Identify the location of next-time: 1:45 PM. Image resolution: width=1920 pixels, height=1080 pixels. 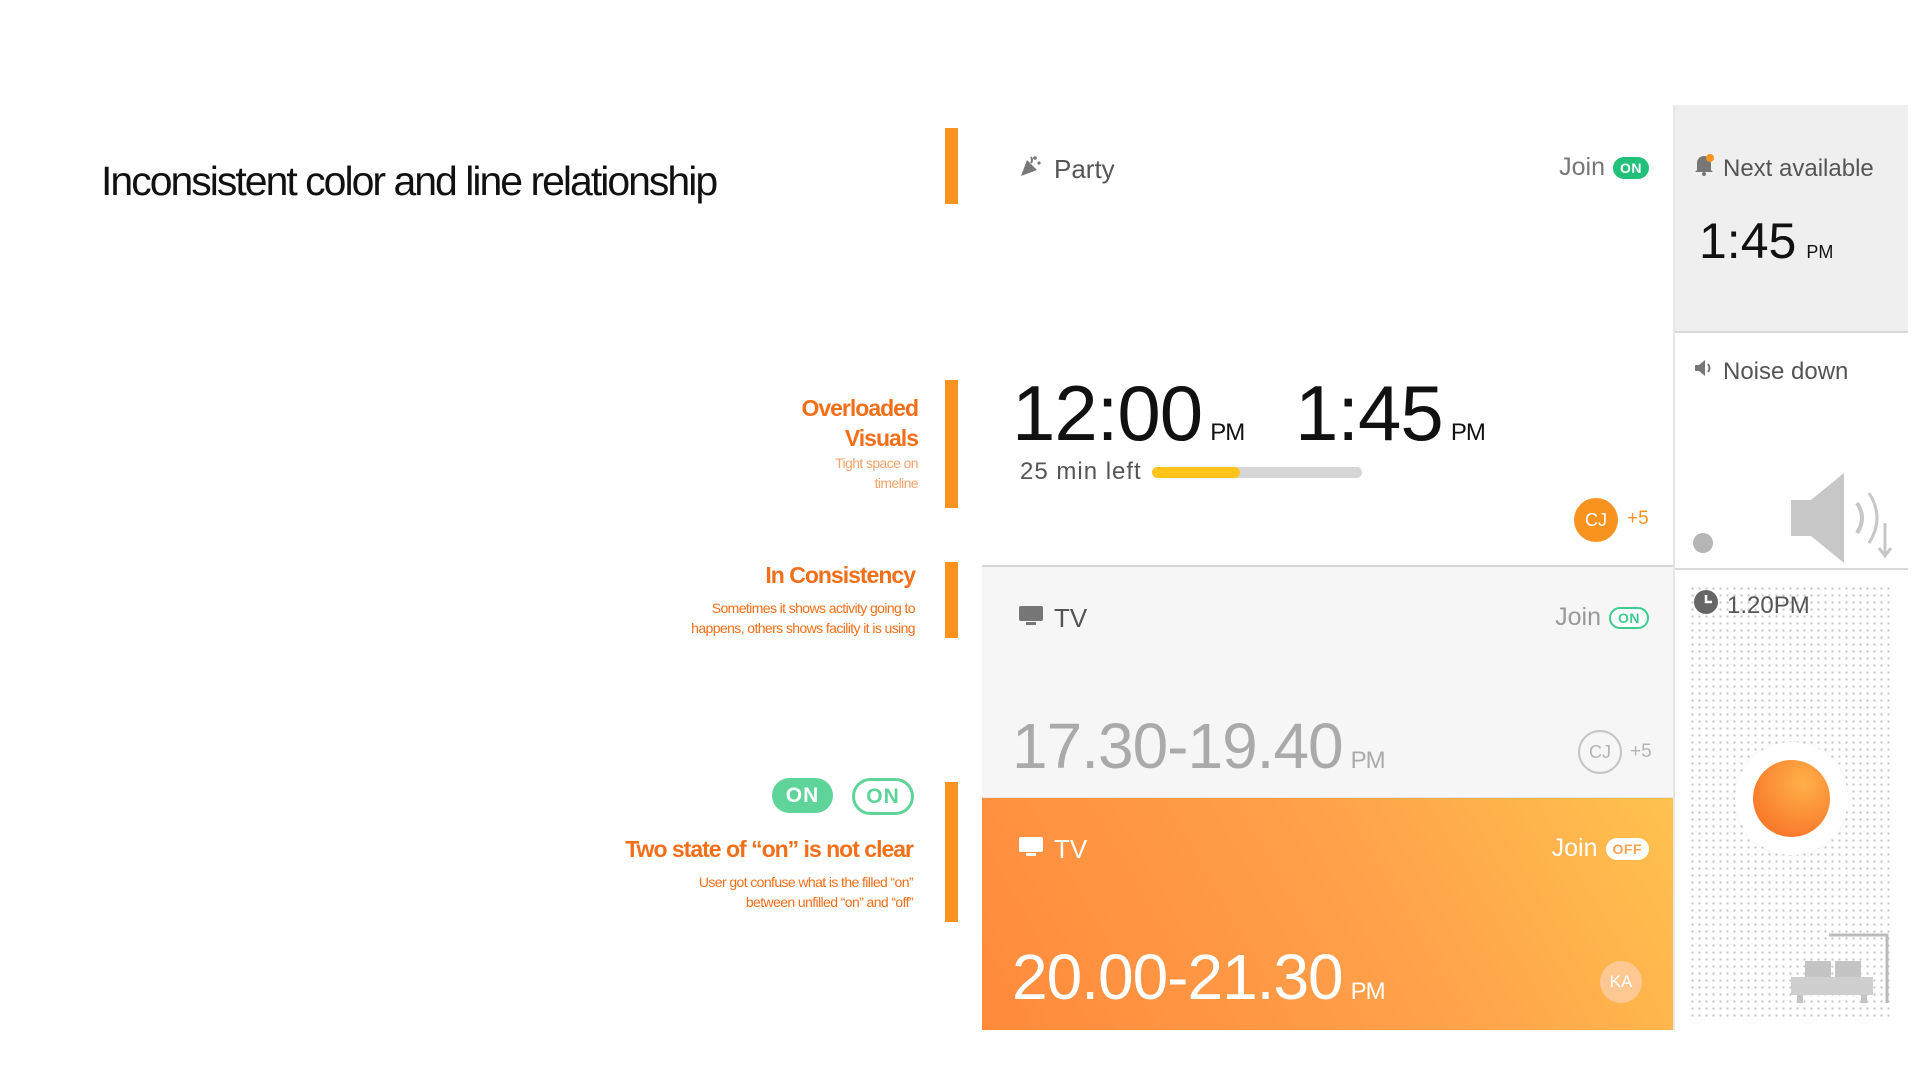
(1766, 241).